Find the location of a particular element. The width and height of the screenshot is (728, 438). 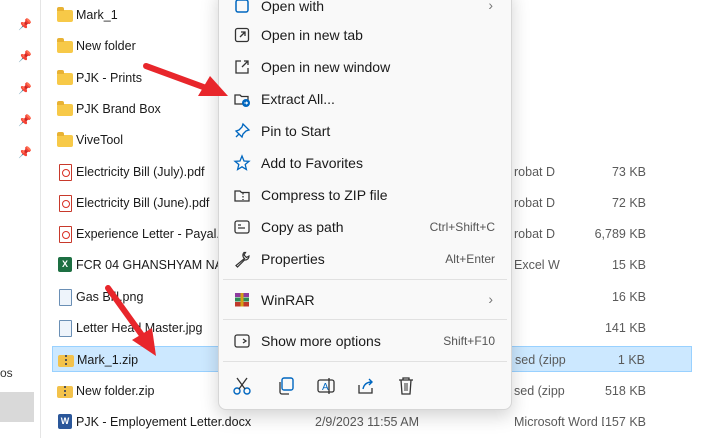

cut-icon is located at coordinates (242, 386).